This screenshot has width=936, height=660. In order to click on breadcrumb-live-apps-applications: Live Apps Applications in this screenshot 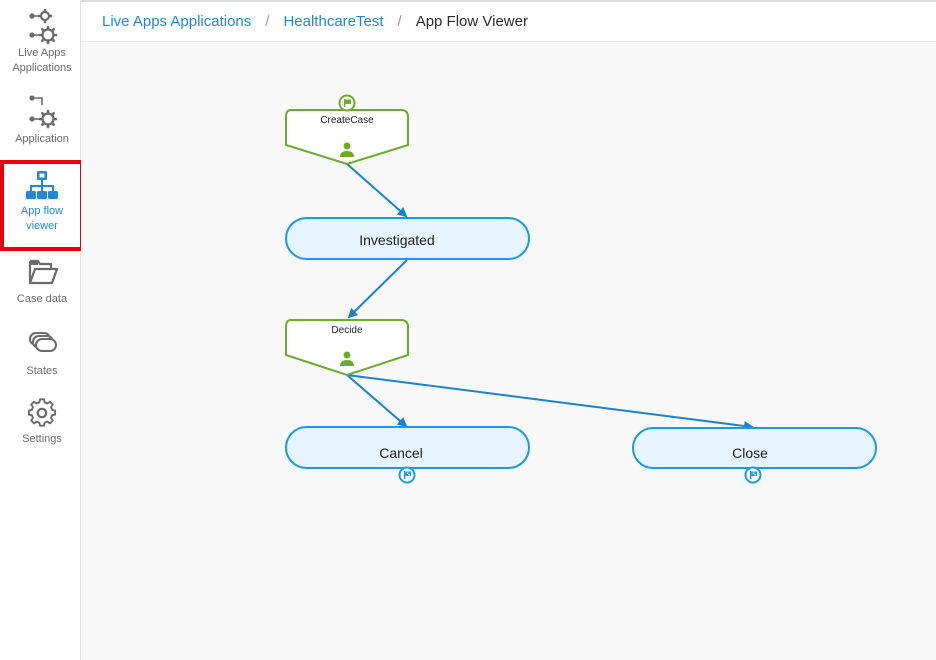, I will do `click(176, 21)`.